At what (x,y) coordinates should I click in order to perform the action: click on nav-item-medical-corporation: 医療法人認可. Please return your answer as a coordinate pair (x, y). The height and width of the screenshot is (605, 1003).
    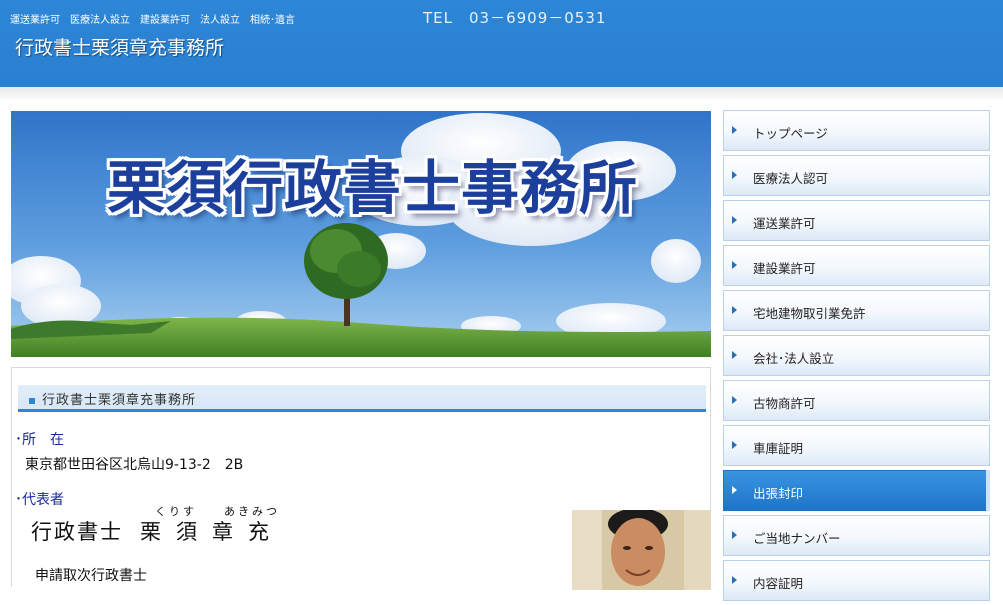
    Looking at the image, I should click on (856, 175).